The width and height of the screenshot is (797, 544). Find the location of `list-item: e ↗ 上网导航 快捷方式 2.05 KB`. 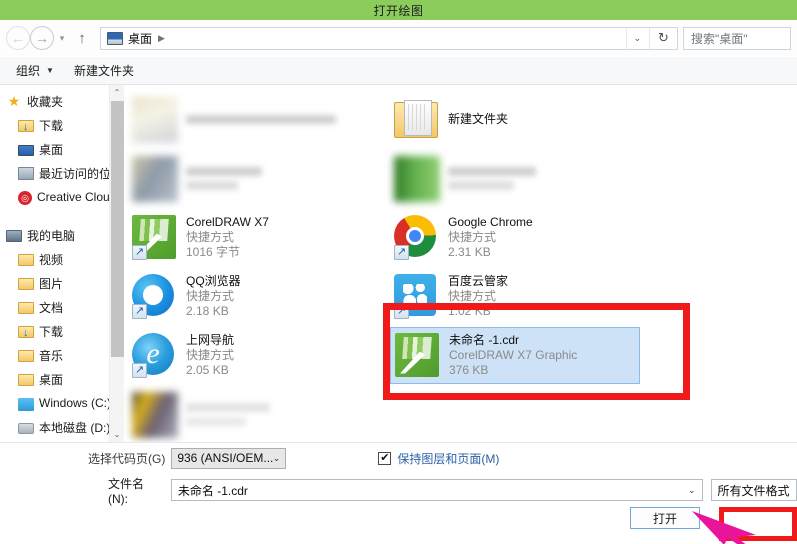

list-item: e ↗ 上网导航 快捷方式 2.05 KB is located at coordinates (259, 355).